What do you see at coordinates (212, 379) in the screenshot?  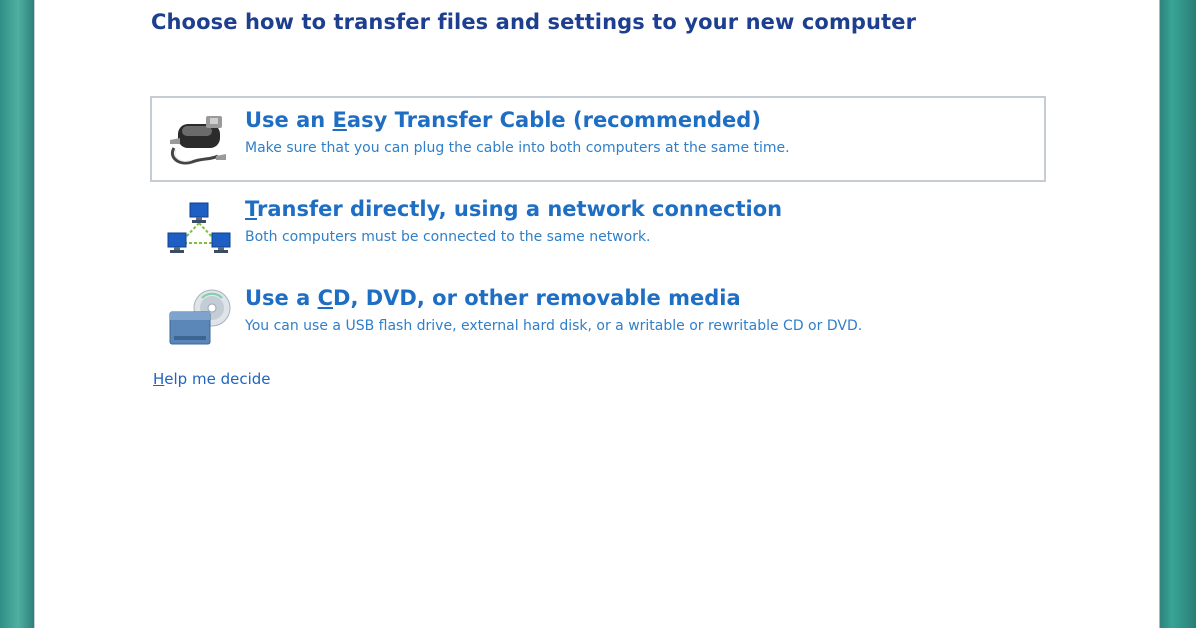 I see `help-me-decide-link: Help me decide` at bounding box center [212, 379].